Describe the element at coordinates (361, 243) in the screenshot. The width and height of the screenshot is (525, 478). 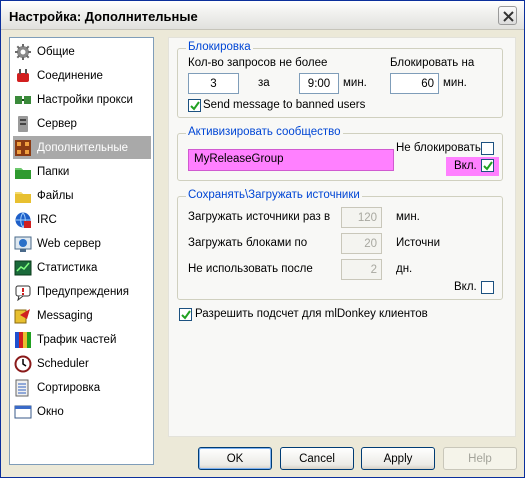
I see `load-blocks-input` at that location.